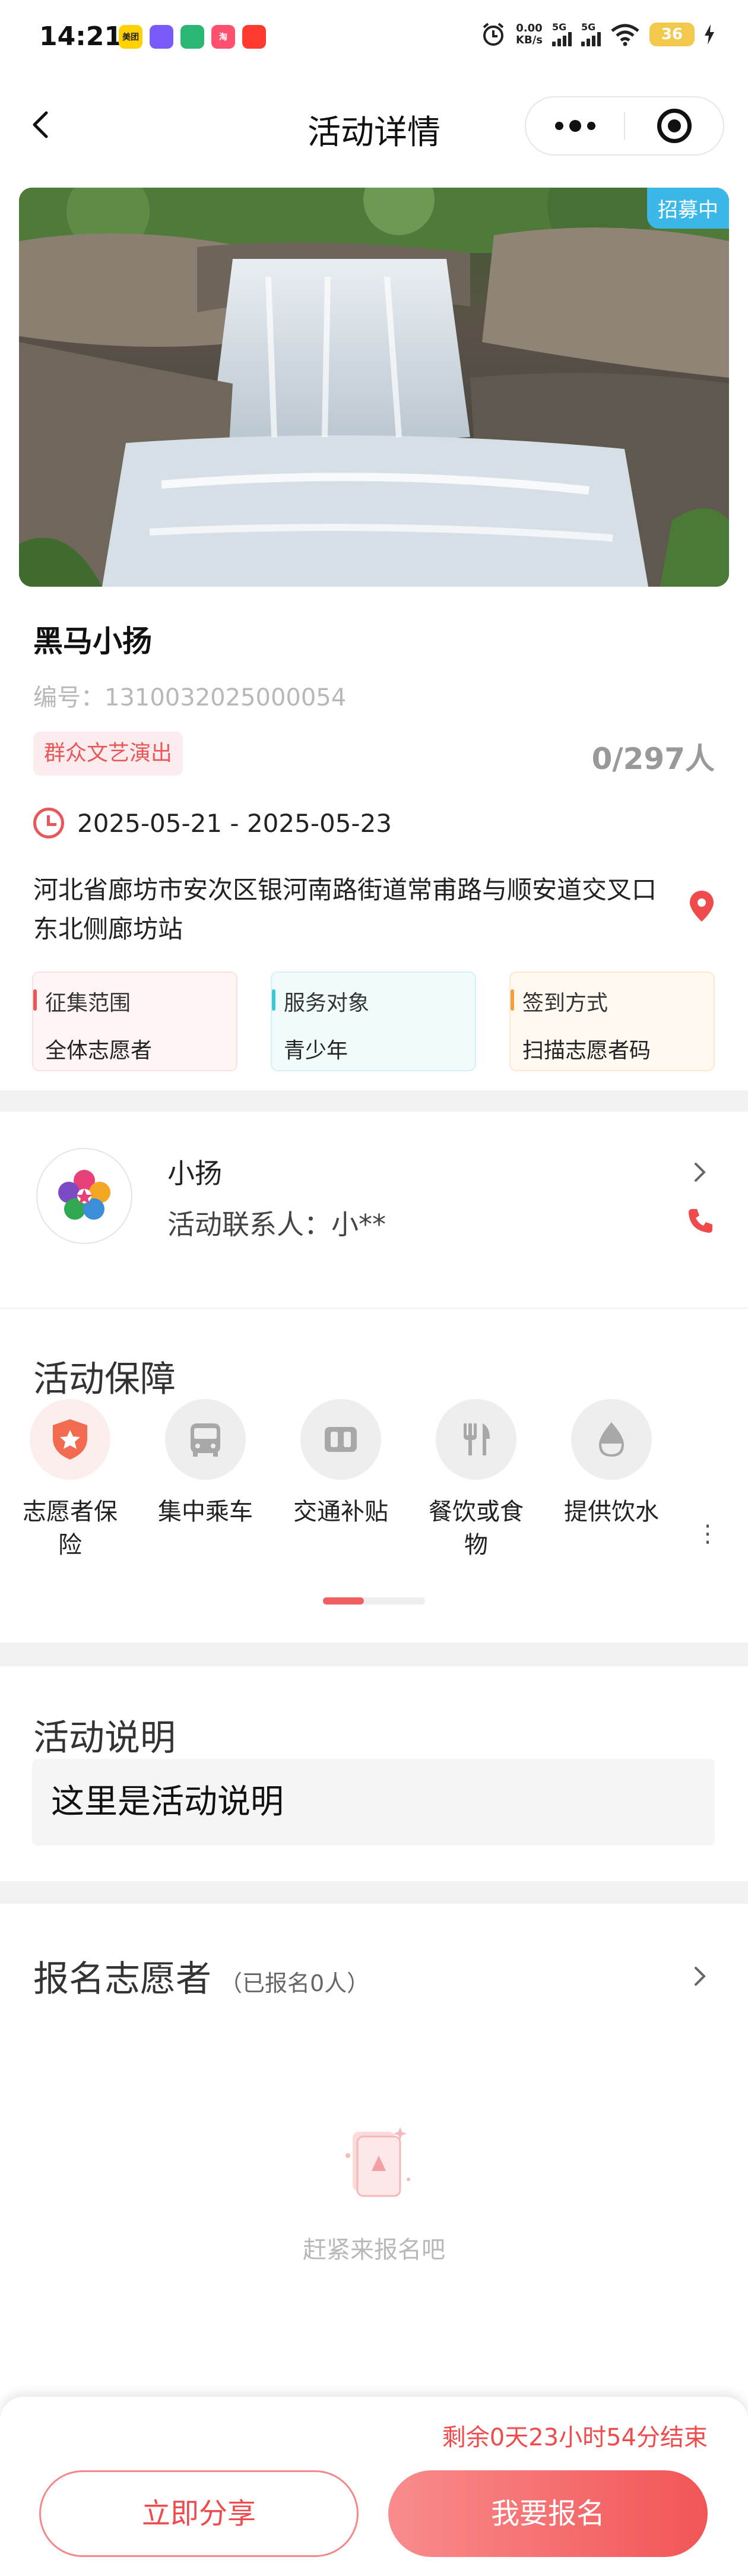  I want to click on activity-title: 黑马小扬, so click(92, 641).